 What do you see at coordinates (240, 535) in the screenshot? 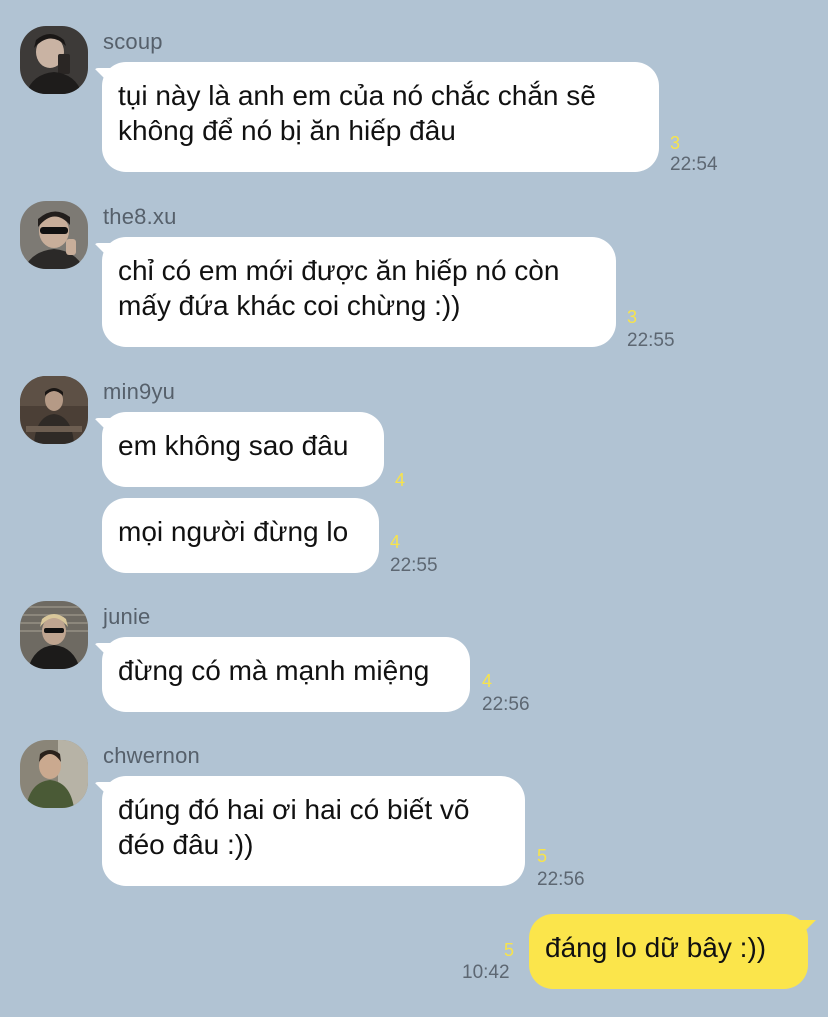
I see `message-bubble: mọi người đừng lo` at bounding box center [240, 535].